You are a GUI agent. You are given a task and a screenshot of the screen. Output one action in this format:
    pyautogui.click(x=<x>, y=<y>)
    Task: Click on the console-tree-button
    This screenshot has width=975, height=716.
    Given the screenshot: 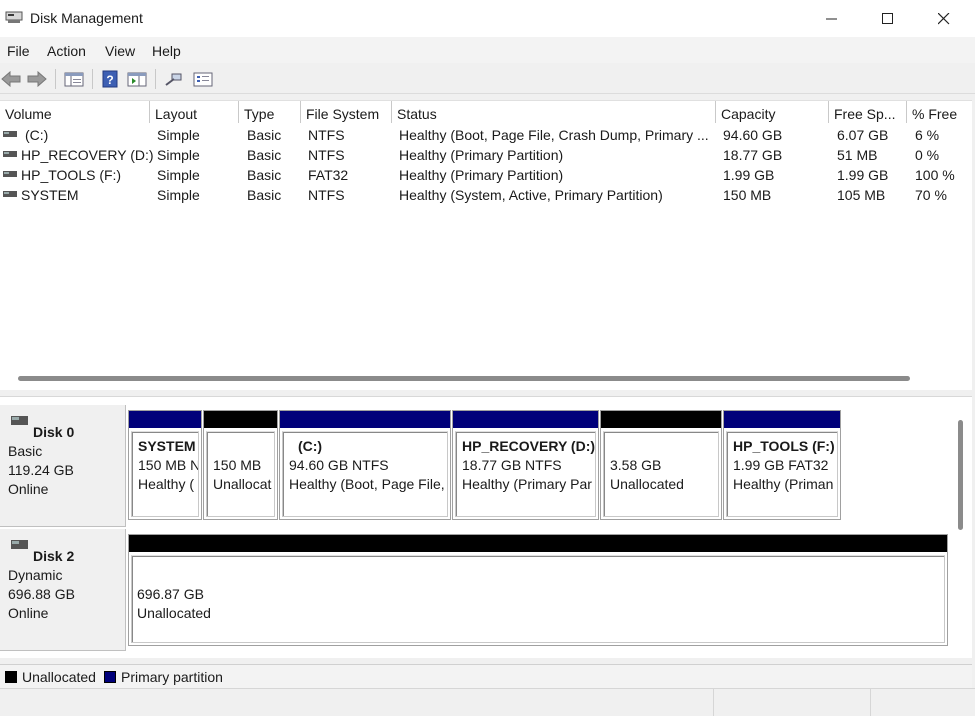 What is the action you would take?
    pyautogui.click(x=74, y=79)
    